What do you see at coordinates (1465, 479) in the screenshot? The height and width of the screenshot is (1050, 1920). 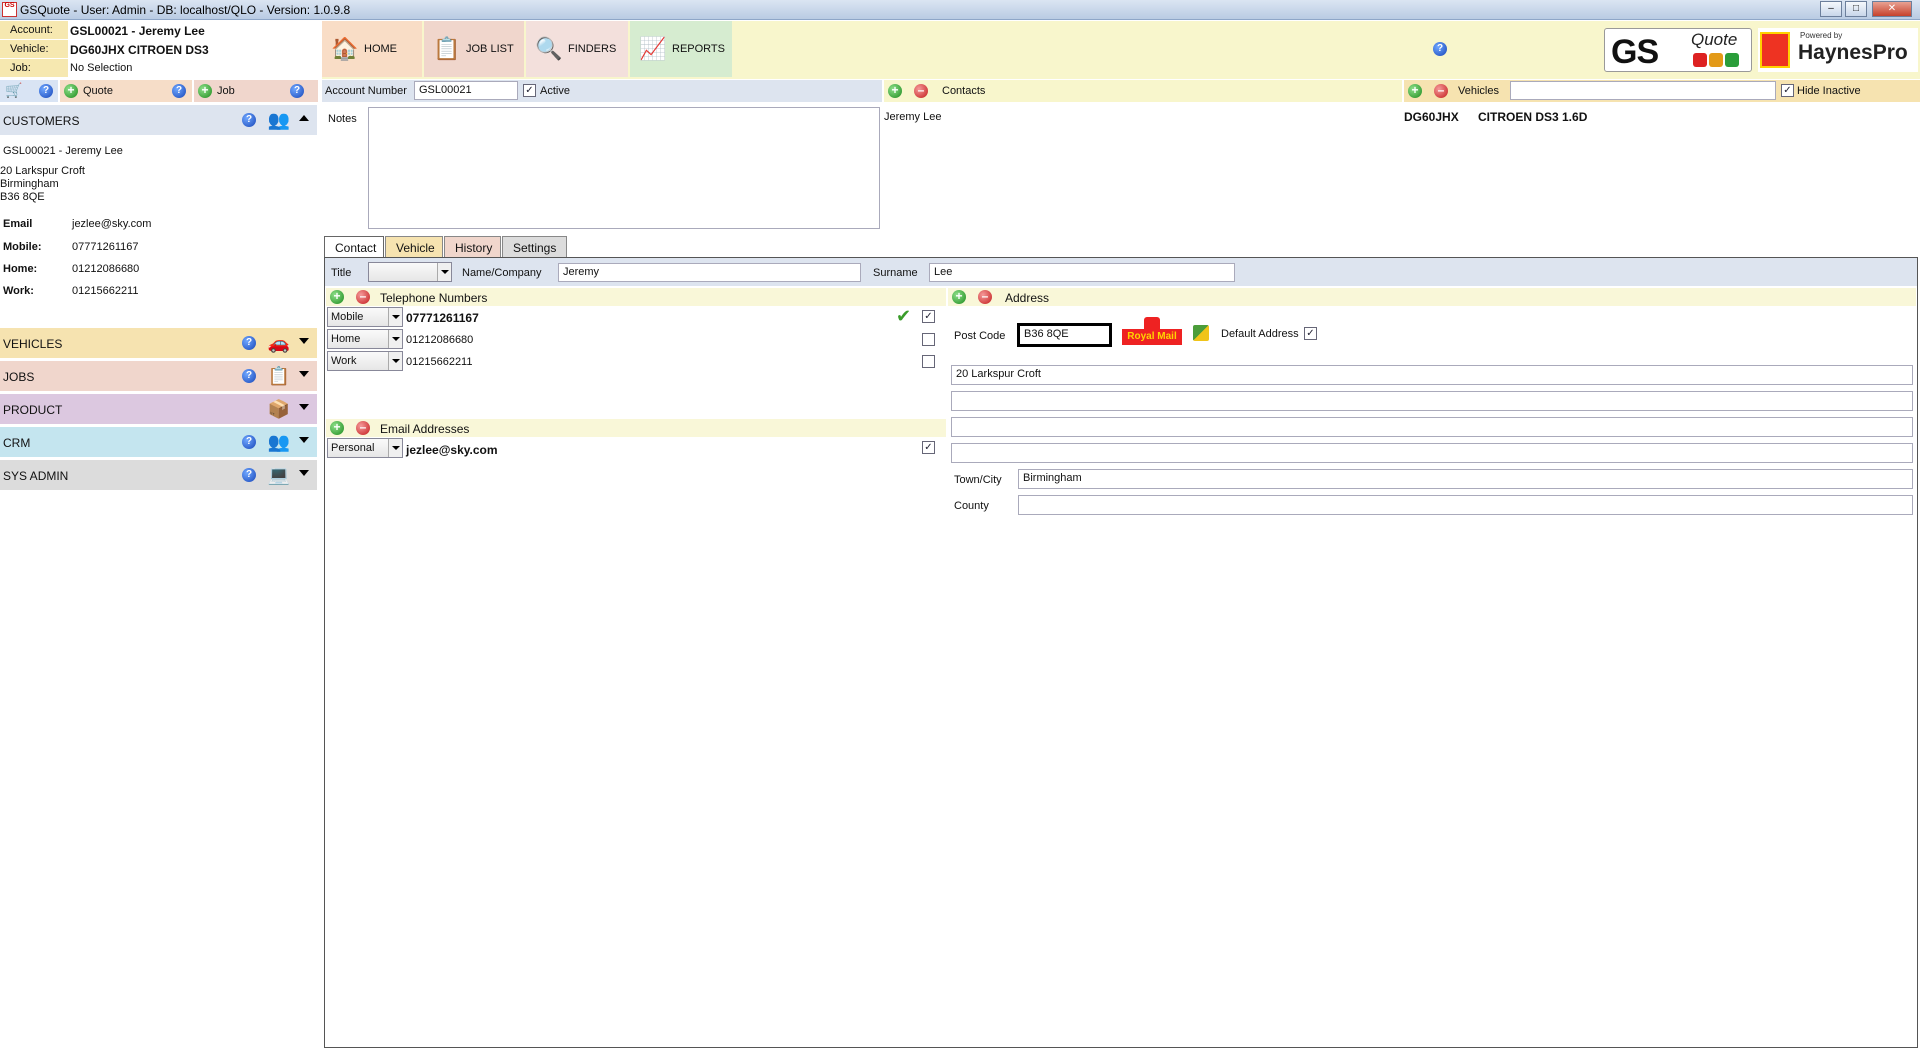 I see `town-city-field: Birmingham` at bounding box center [1465, 479].